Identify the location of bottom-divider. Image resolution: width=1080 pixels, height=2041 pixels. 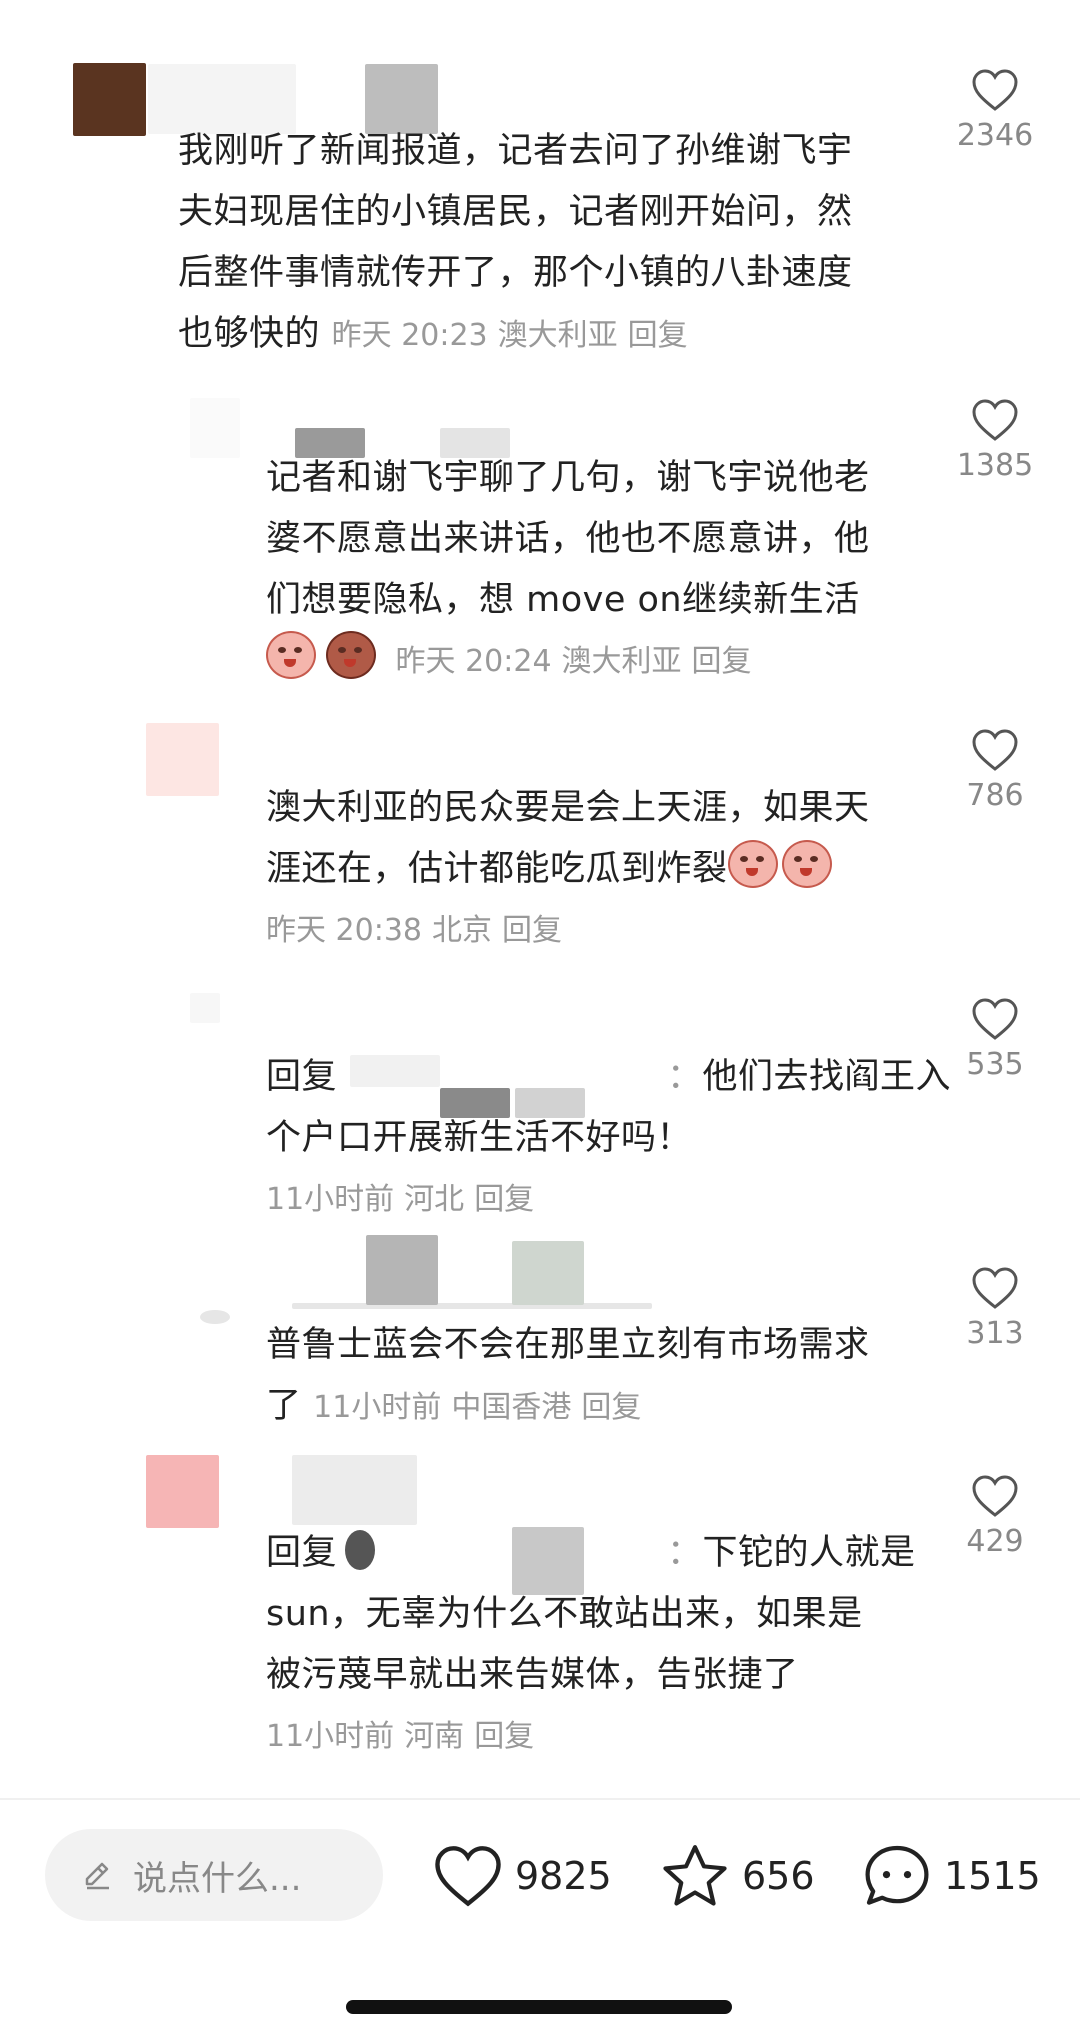
(540, 1799).